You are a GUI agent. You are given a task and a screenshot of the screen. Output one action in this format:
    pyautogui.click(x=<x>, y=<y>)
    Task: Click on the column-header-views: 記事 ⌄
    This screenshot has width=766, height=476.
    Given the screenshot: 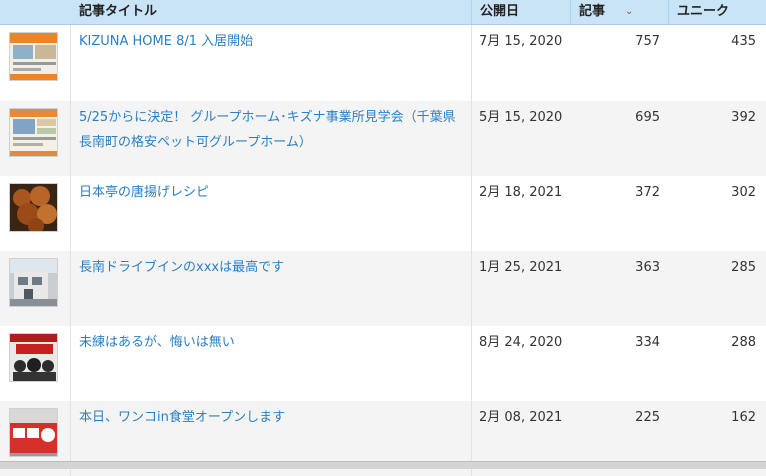 What is the action you would take?
    pyautogui.click(x=619, y=12)
    